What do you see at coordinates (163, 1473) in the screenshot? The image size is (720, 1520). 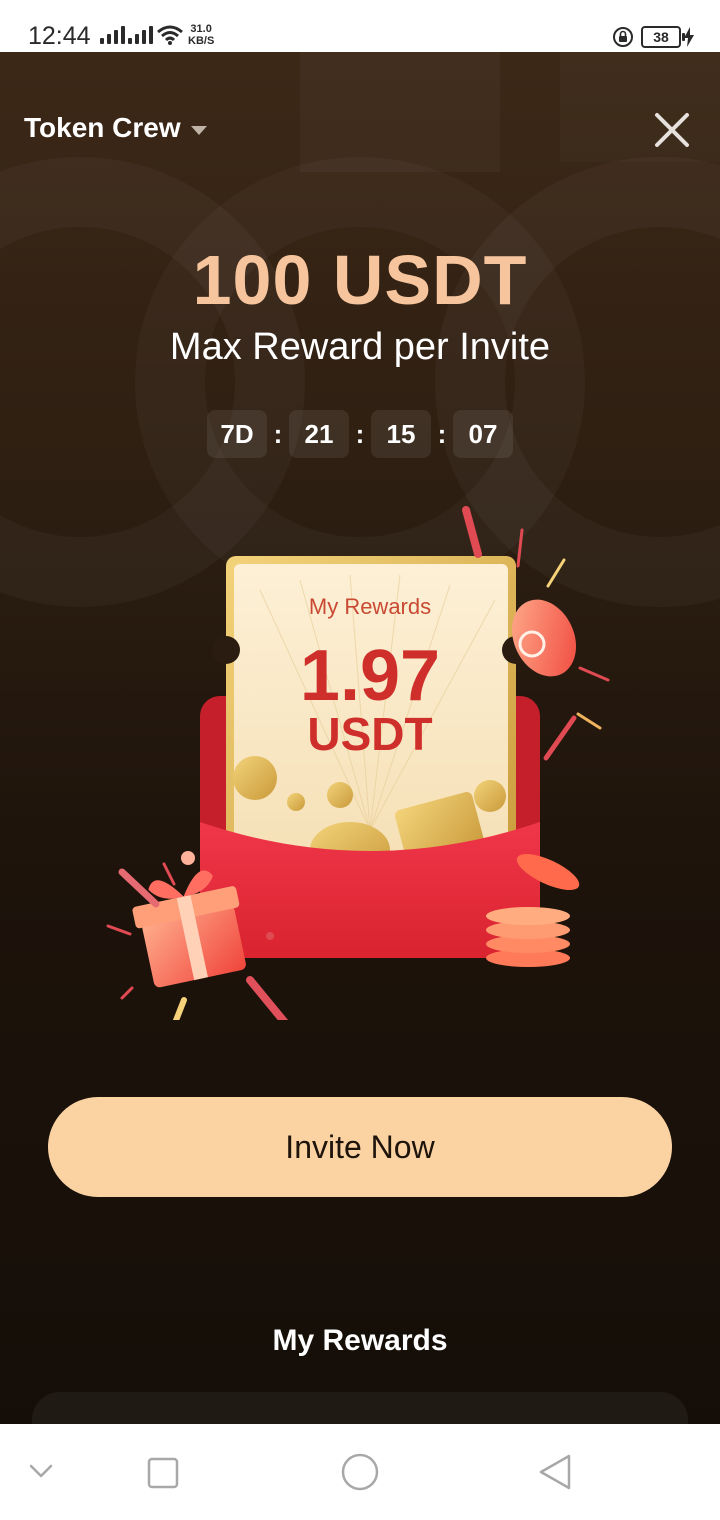 I see `square-icon` at bounding box center [163, 1473].